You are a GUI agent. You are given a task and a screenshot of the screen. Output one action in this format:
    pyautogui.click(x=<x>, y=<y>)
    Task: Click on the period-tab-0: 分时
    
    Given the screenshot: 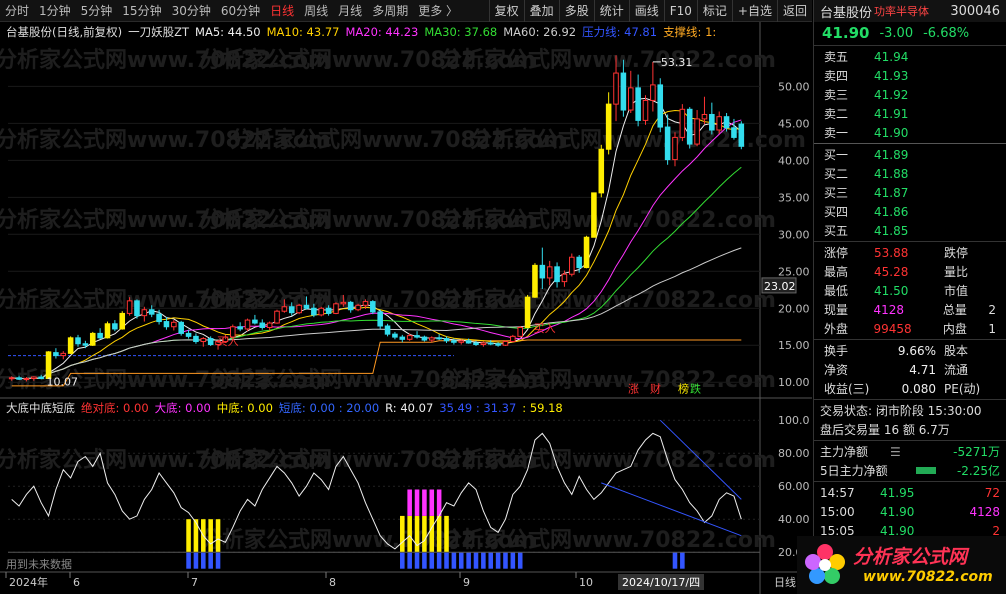 What is the action you would take?
    pyautogui.click(x=17, y=11)
    